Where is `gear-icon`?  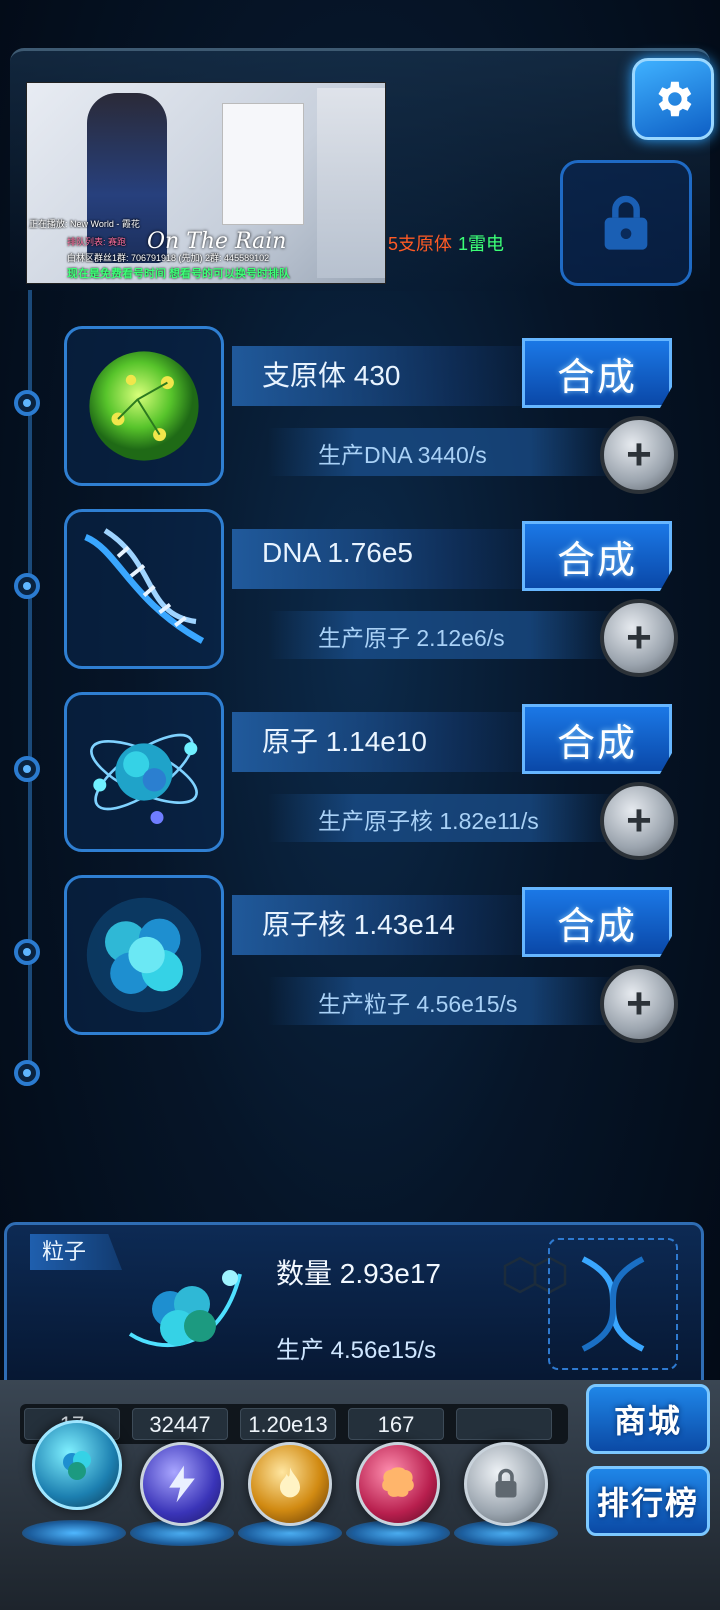
gear-icon is located at coordinates (675, 99).